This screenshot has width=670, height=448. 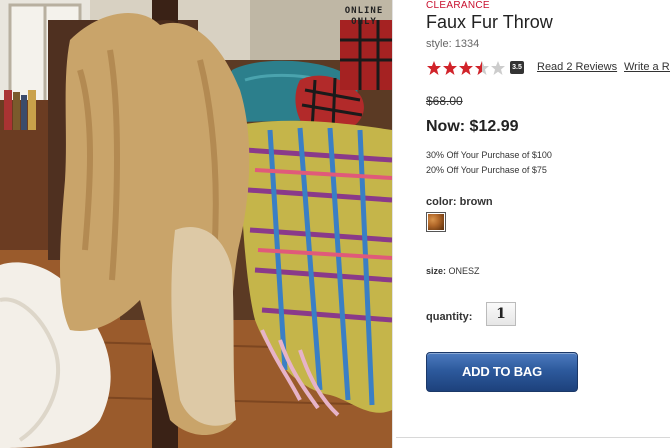 I want to click on swatch-fill, so click(x=436, y=222).